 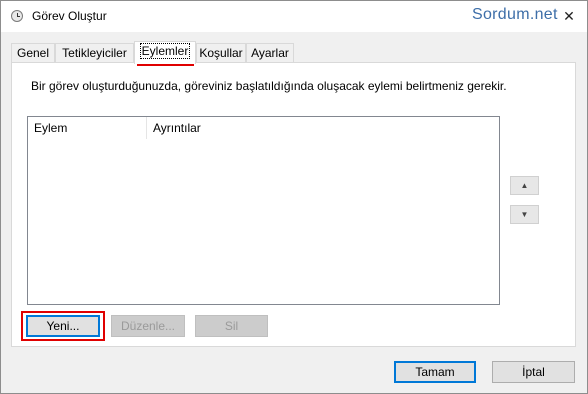 I want to click on tab-conditions: Koşullar, so click(x=221, y=52).